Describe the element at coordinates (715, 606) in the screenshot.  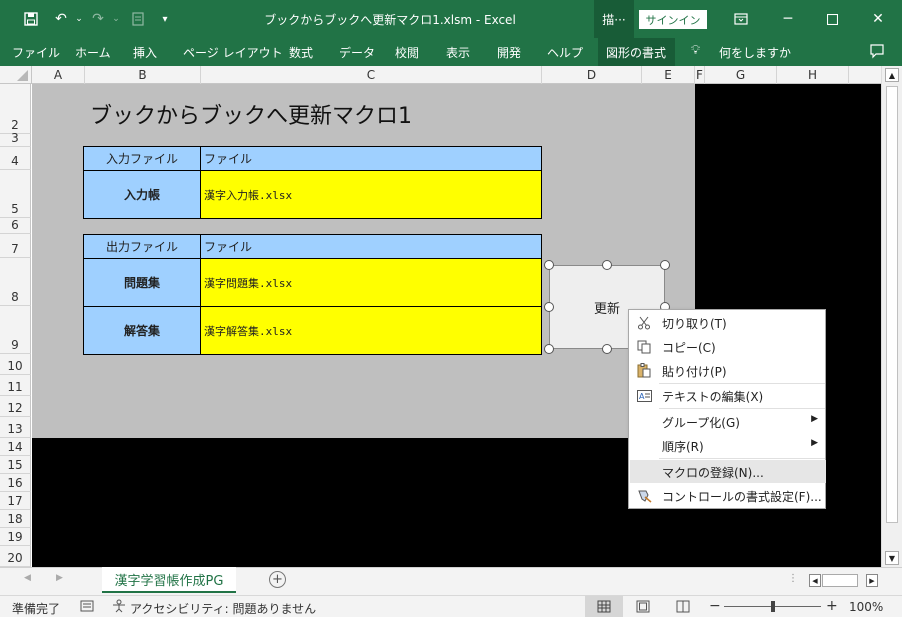
I see `zoom-out-icon: −` at that location.